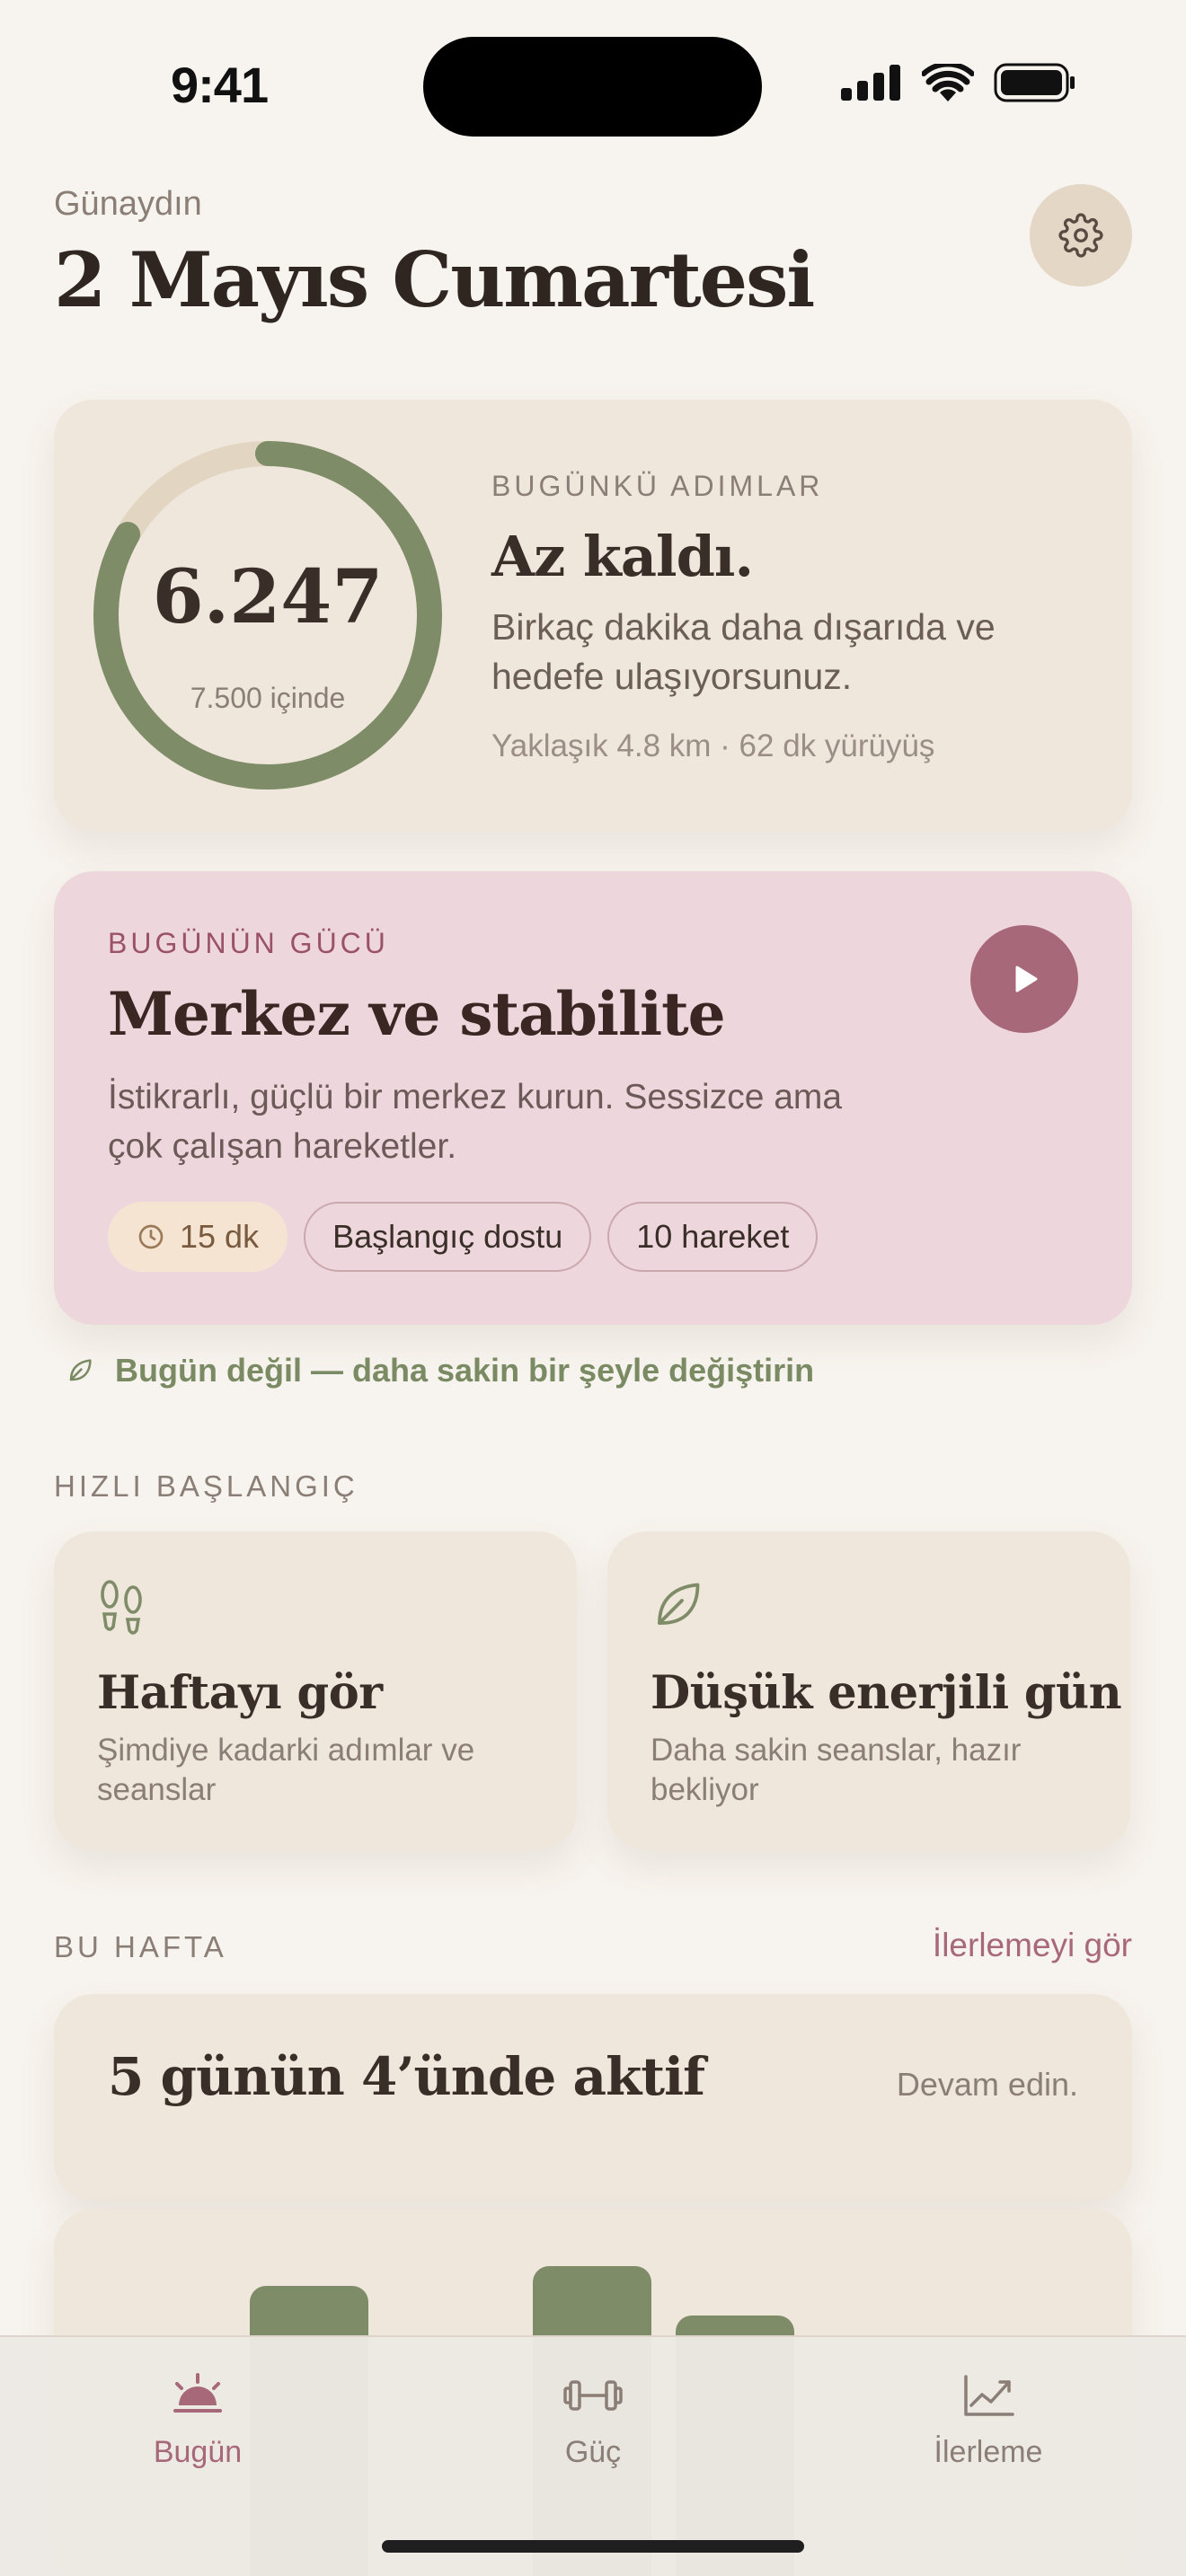  What do you see at coordinates (268, 698) in the screenshot?
I see `steps-goal: 7.500 içinde` at bounding box center [268, 698].